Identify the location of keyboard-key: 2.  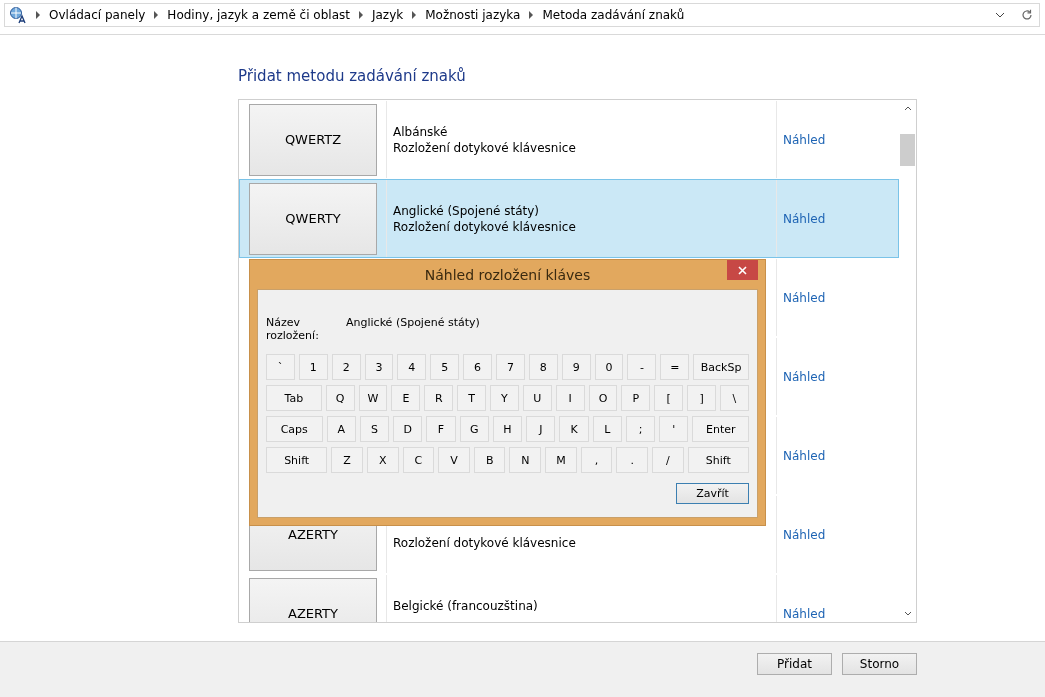
(346, 367).